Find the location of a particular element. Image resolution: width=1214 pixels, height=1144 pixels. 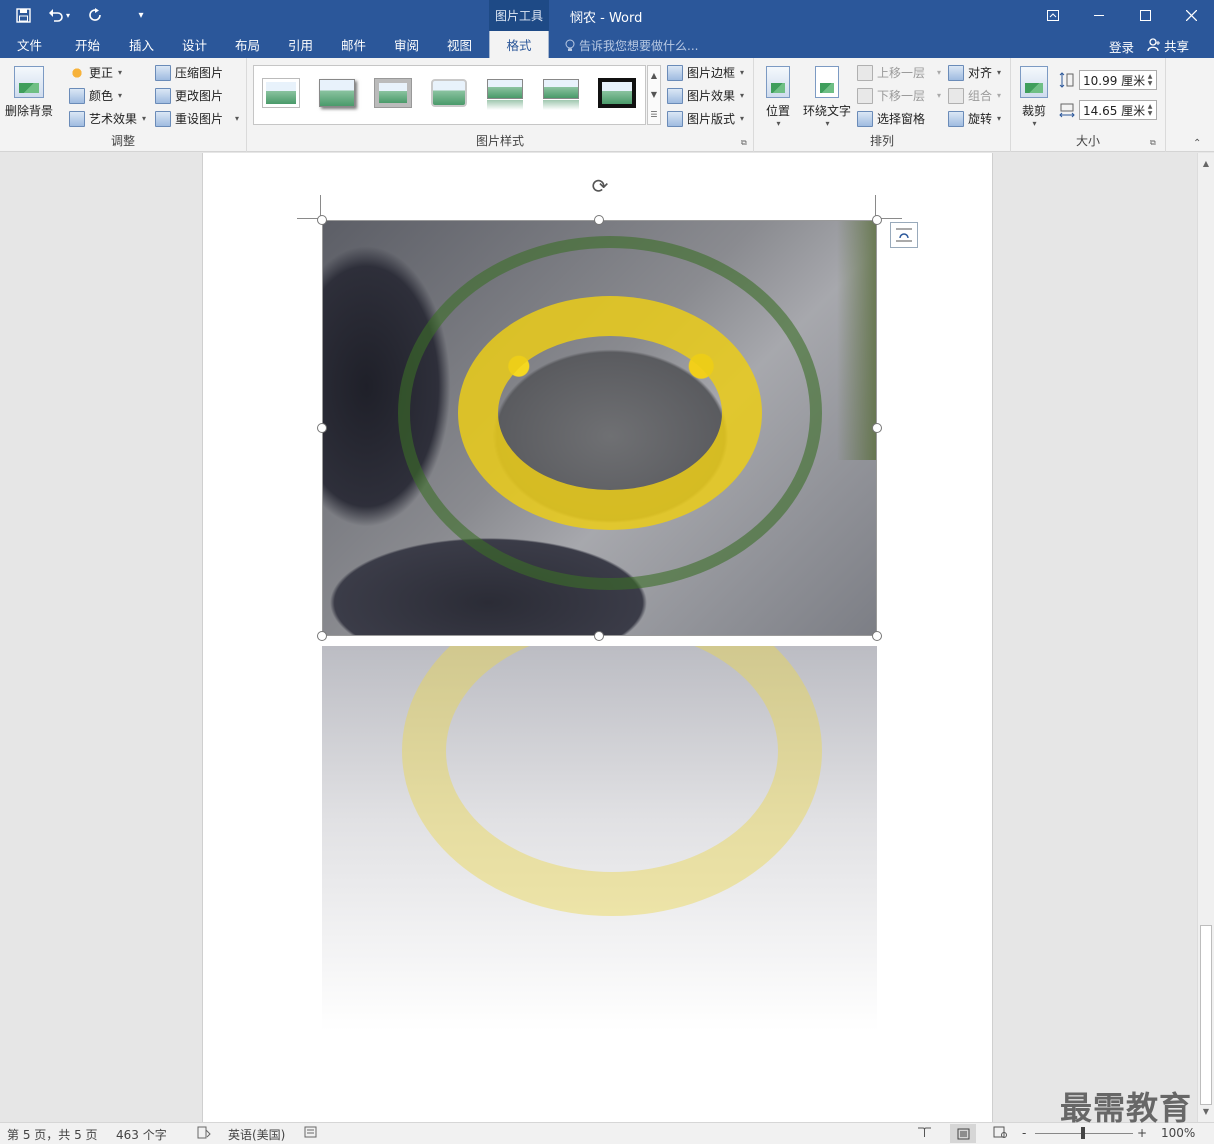

shape-height-value: 10.99 厘米 is located at coordinates (1114, 80).